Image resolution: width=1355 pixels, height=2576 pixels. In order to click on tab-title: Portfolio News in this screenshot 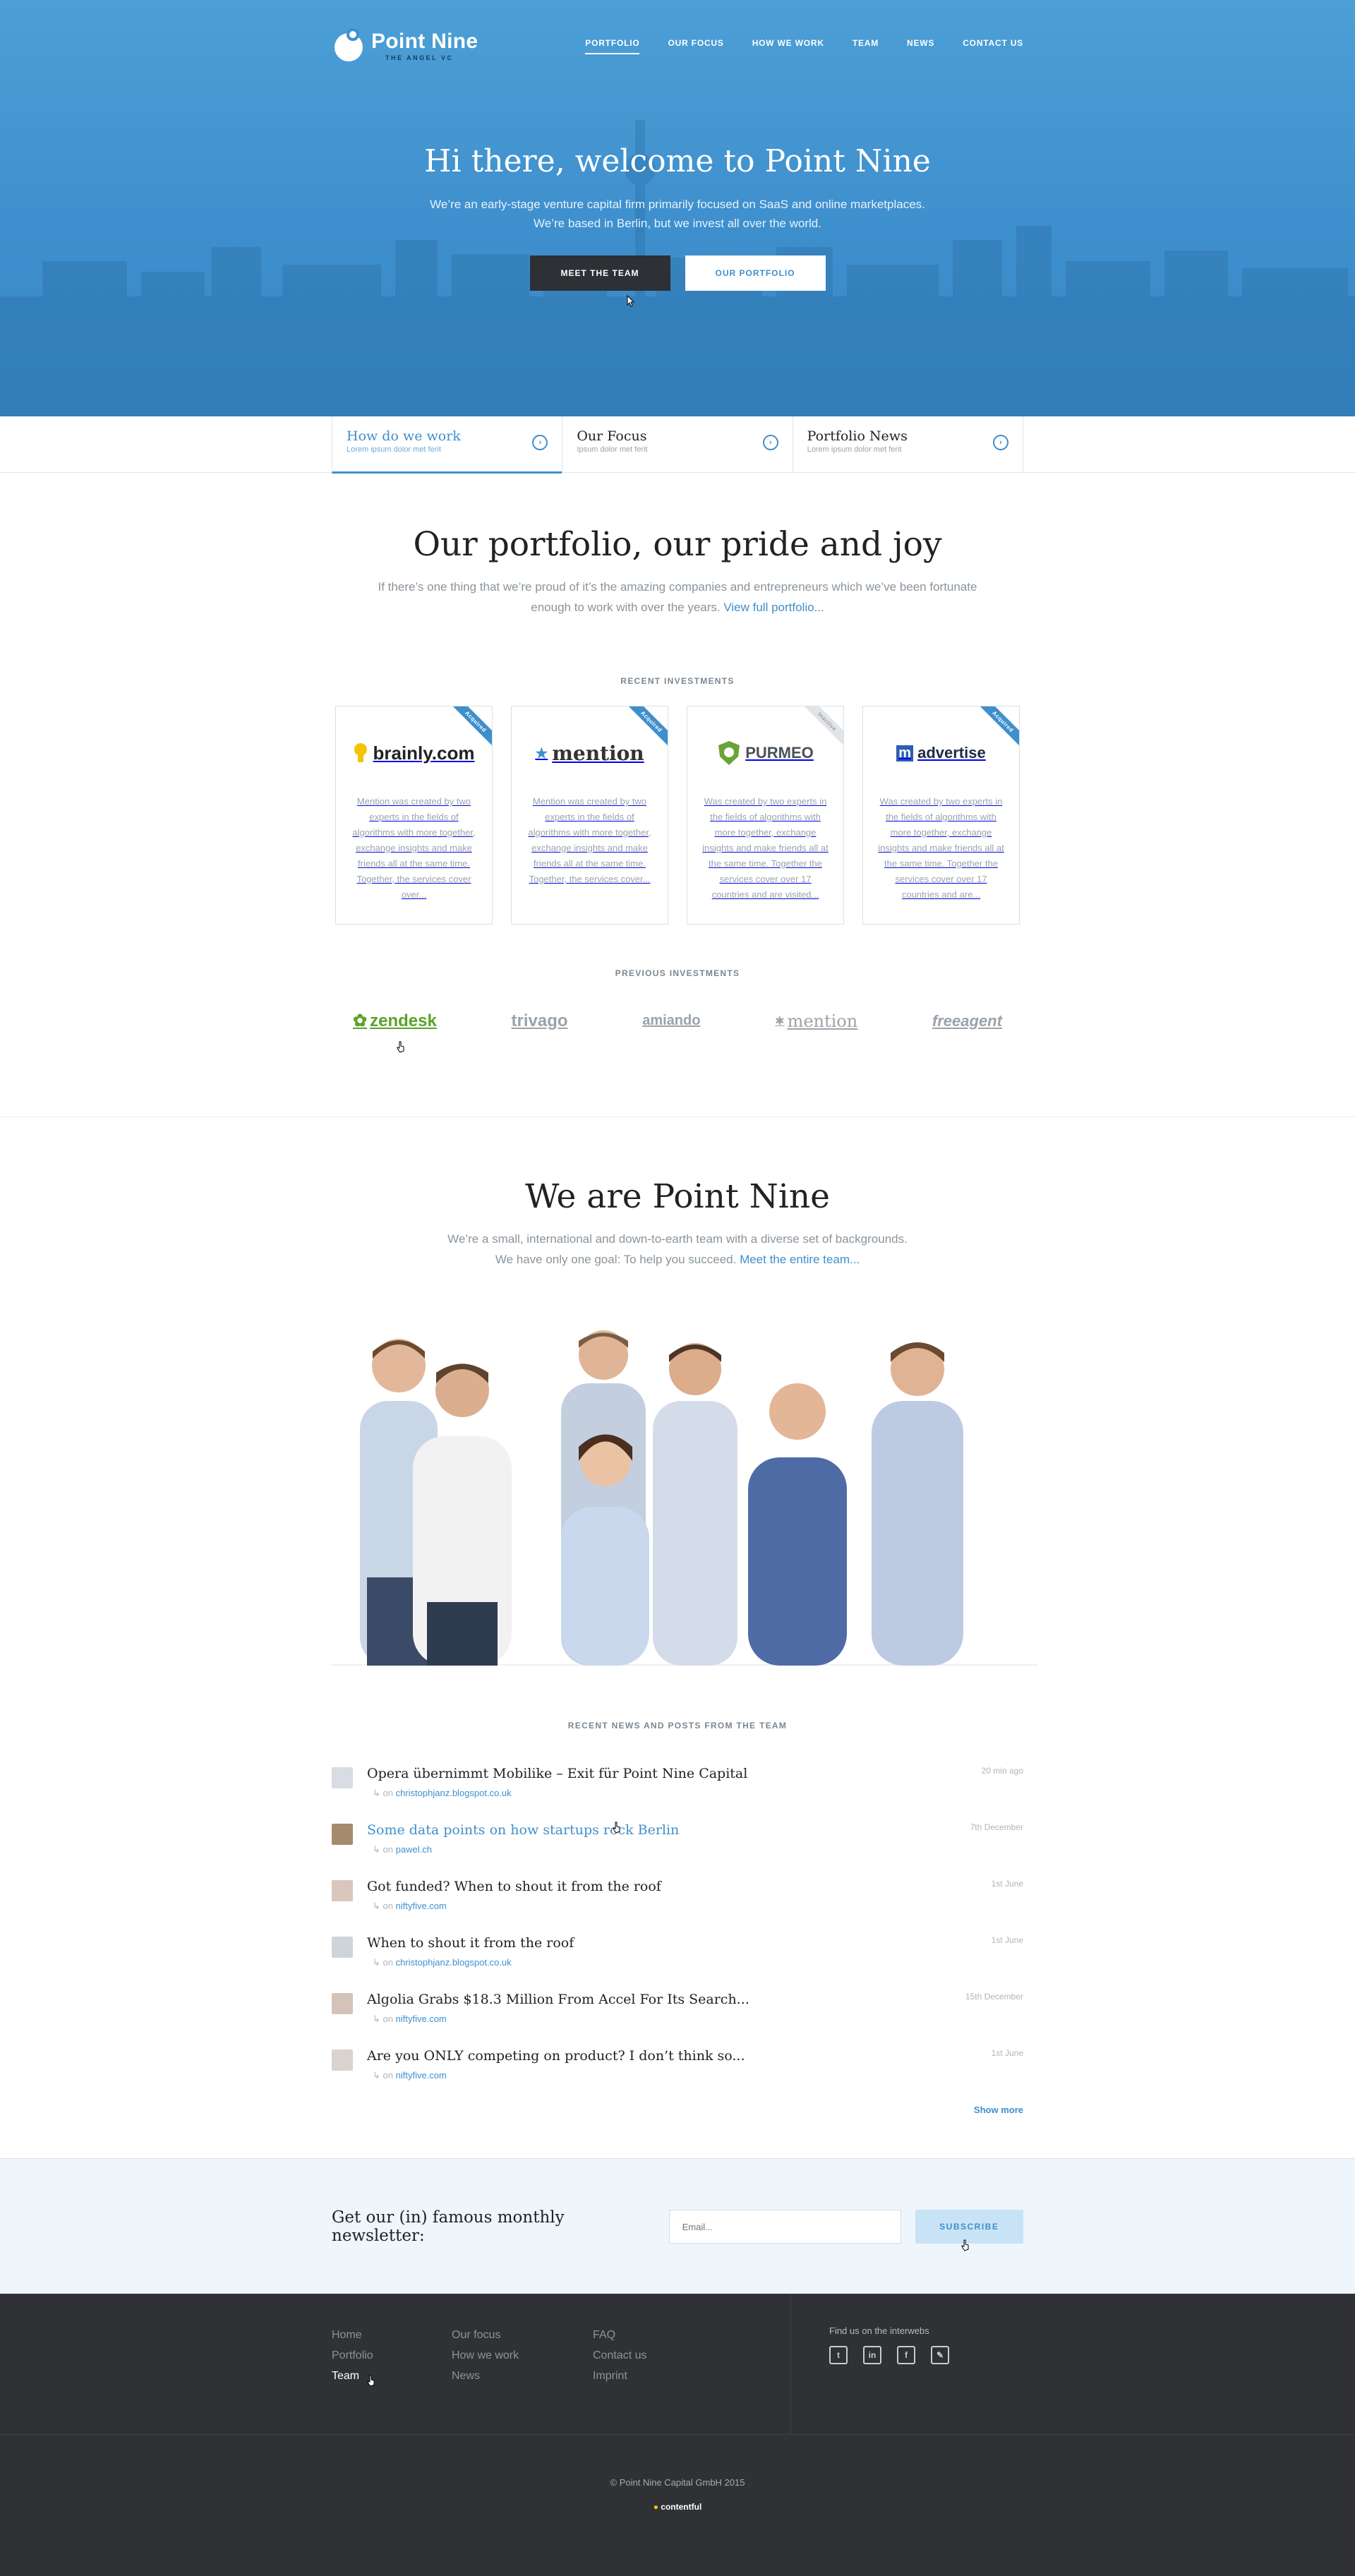, I will do `click(857, 436)`.